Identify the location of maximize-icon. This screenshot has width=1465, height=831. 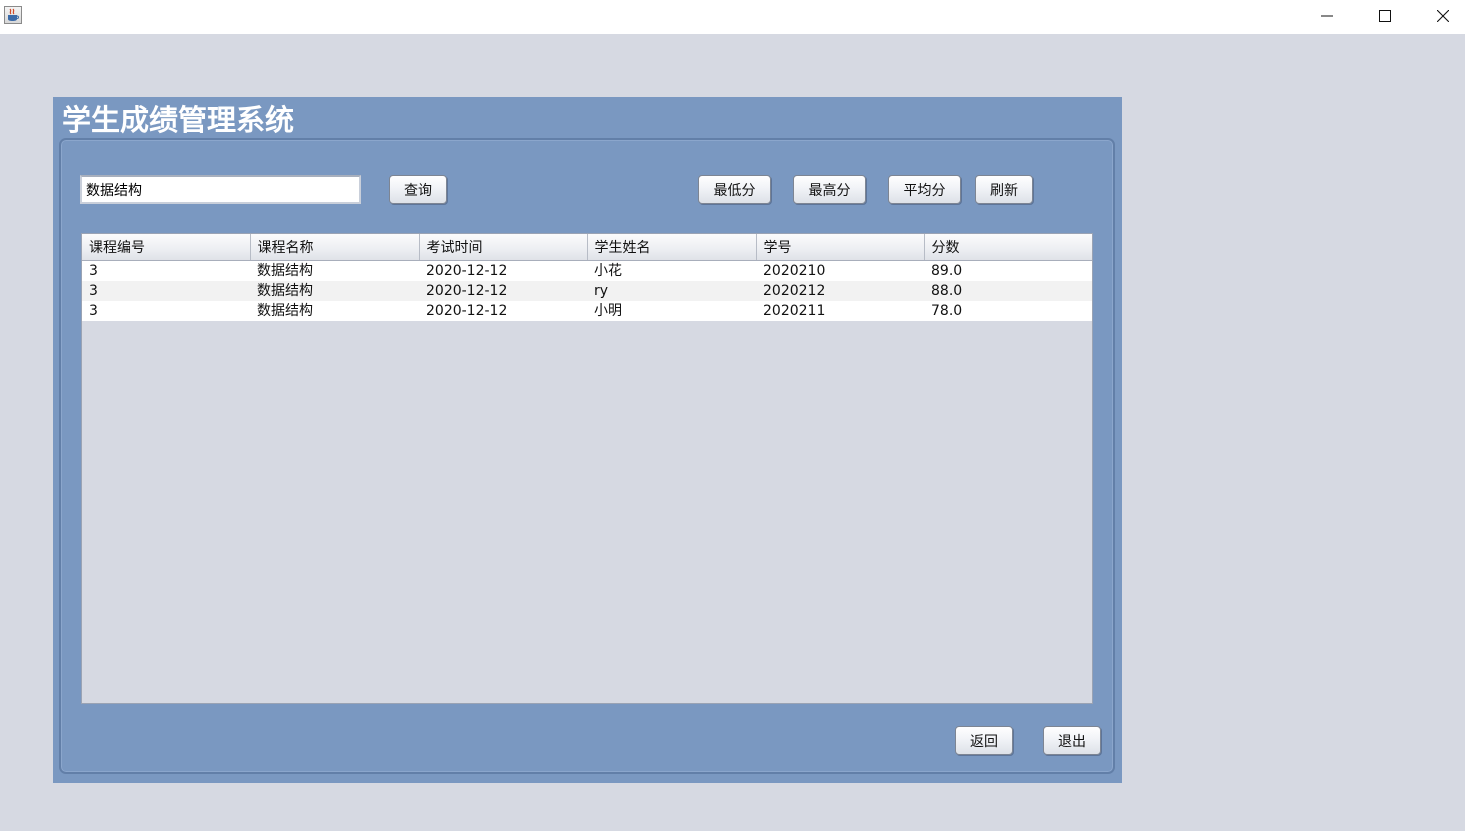
(1385, 16).